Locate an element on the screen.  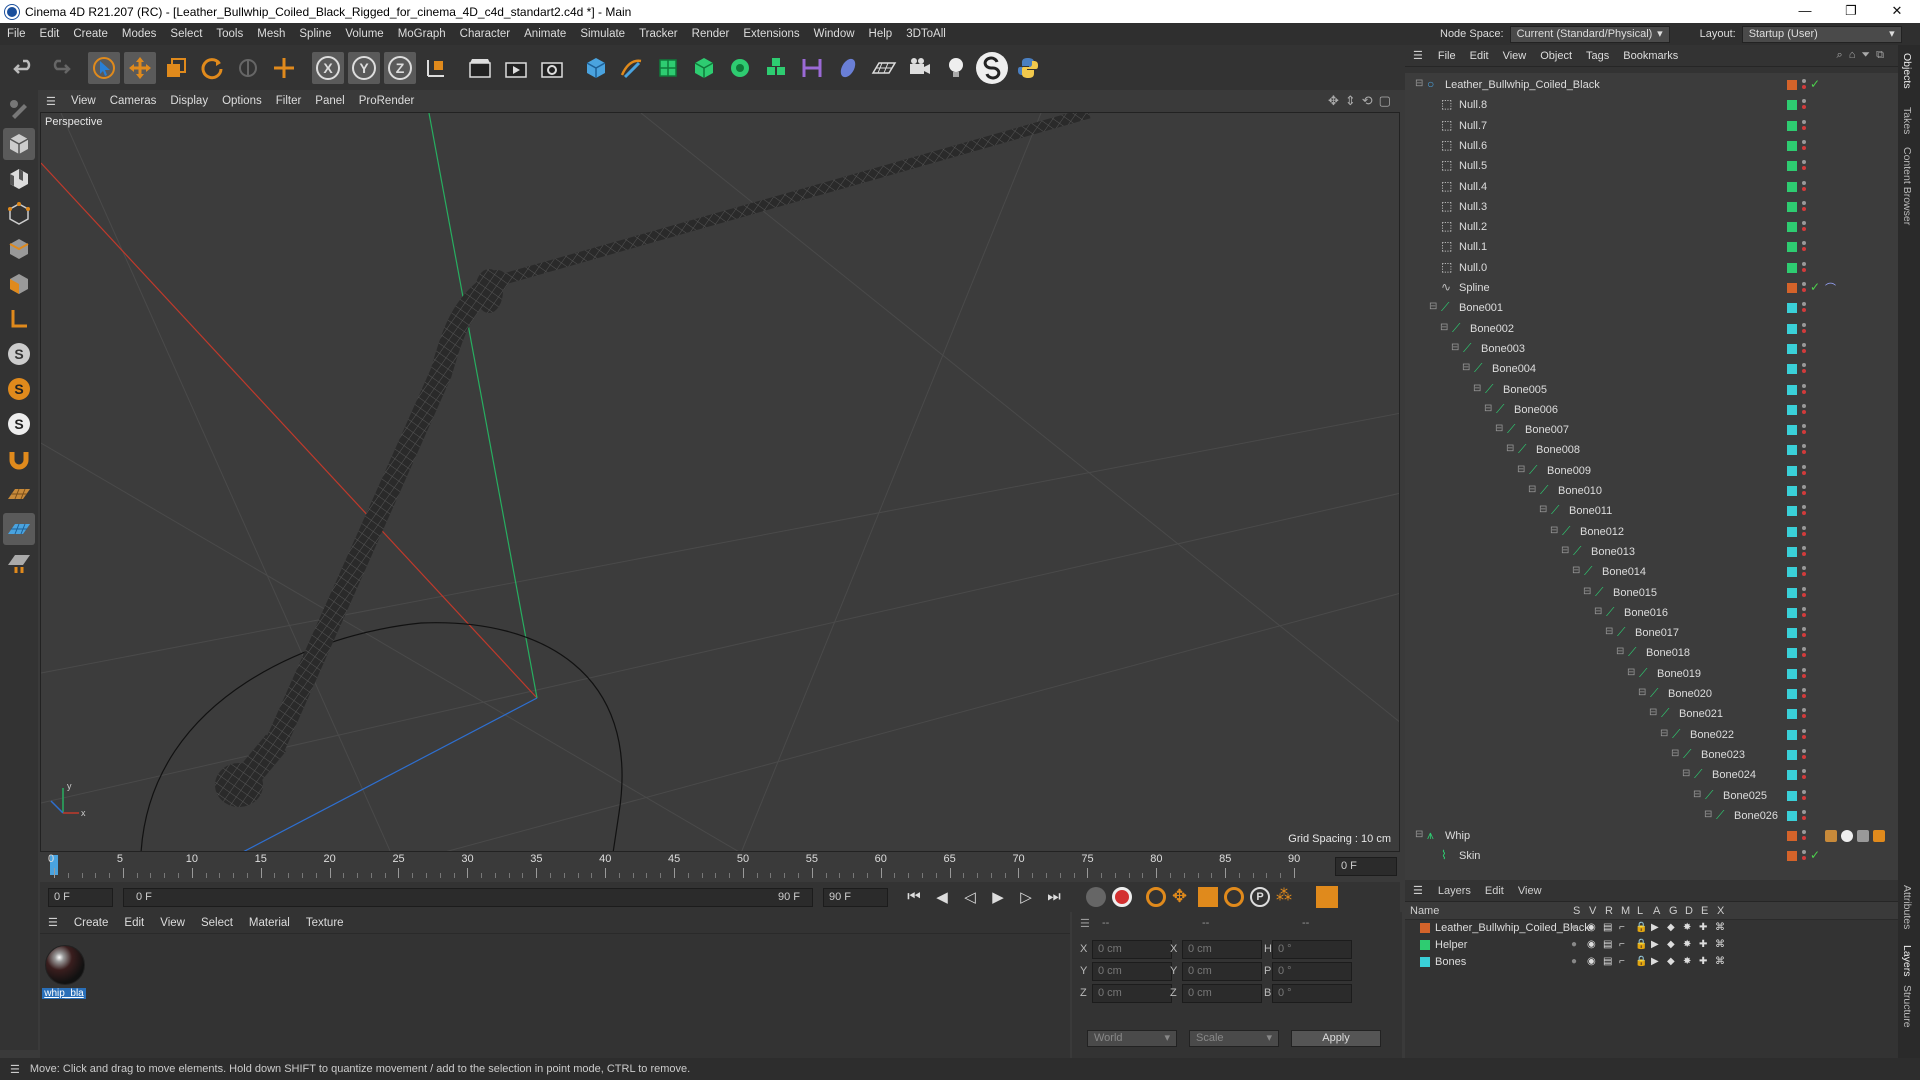
scale-tool-button is located at coordinates (176, 68).